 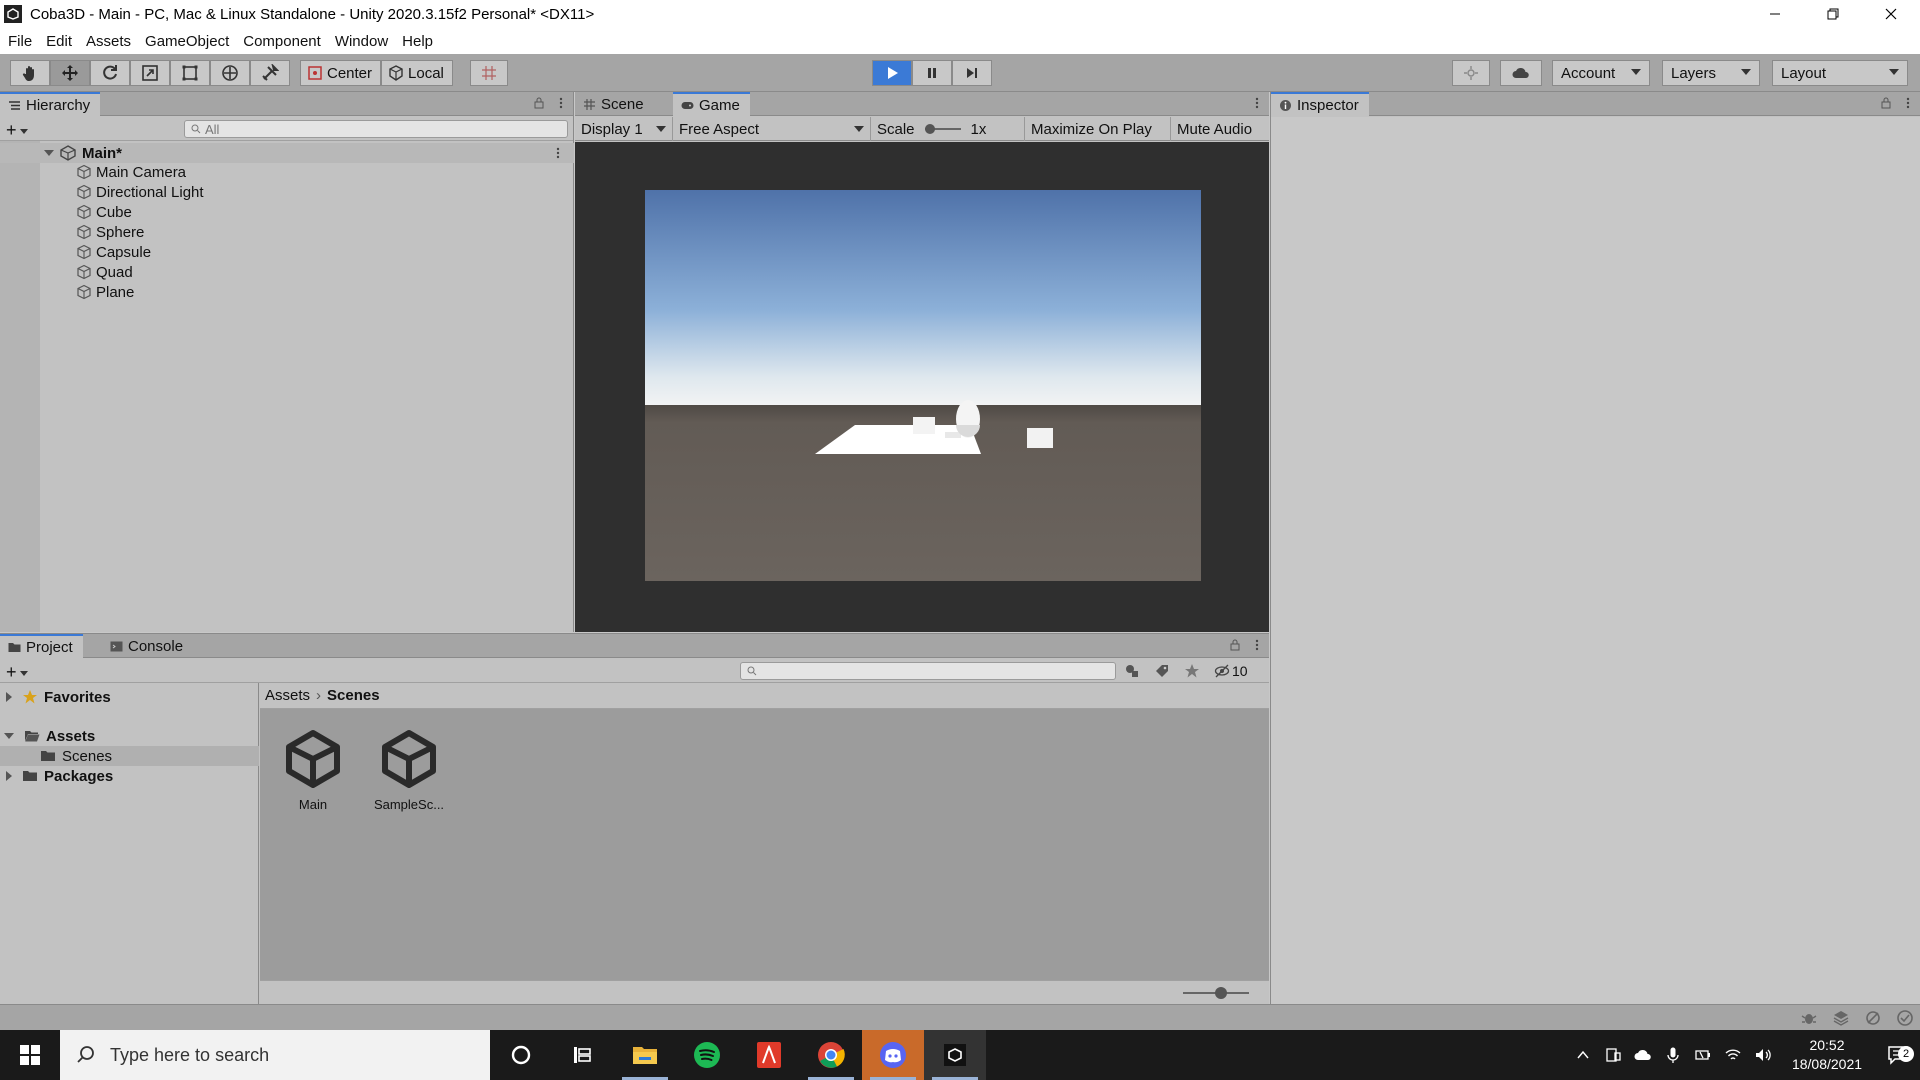 What do you see at coordinates (49, 736) in the screenshot?
I see `tree-assets: Assets` at bounding box center [49, 736].